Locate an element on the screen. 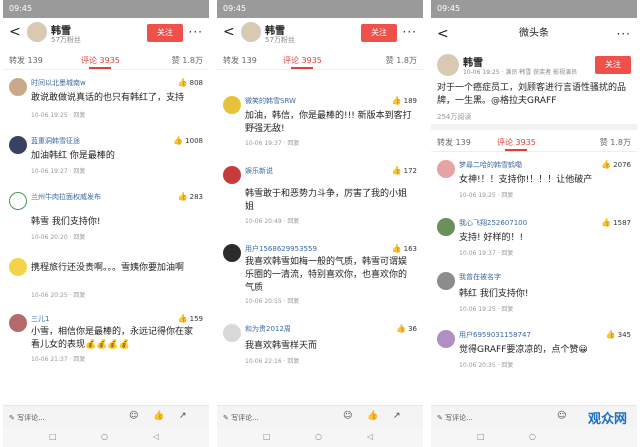 The height and width of the screenshot is (447, 640). like-count: 189 is located at coordinates (410, 101).